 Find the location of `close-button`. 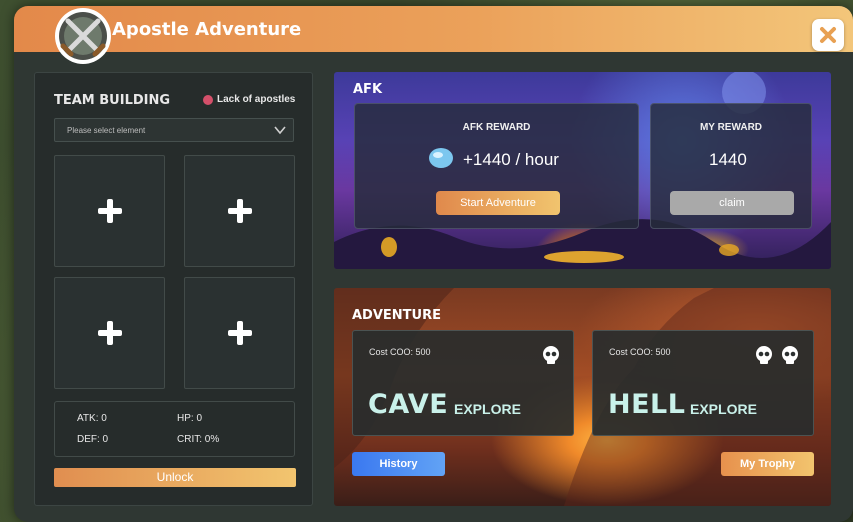

close-button is located at coordinates (828, 35).